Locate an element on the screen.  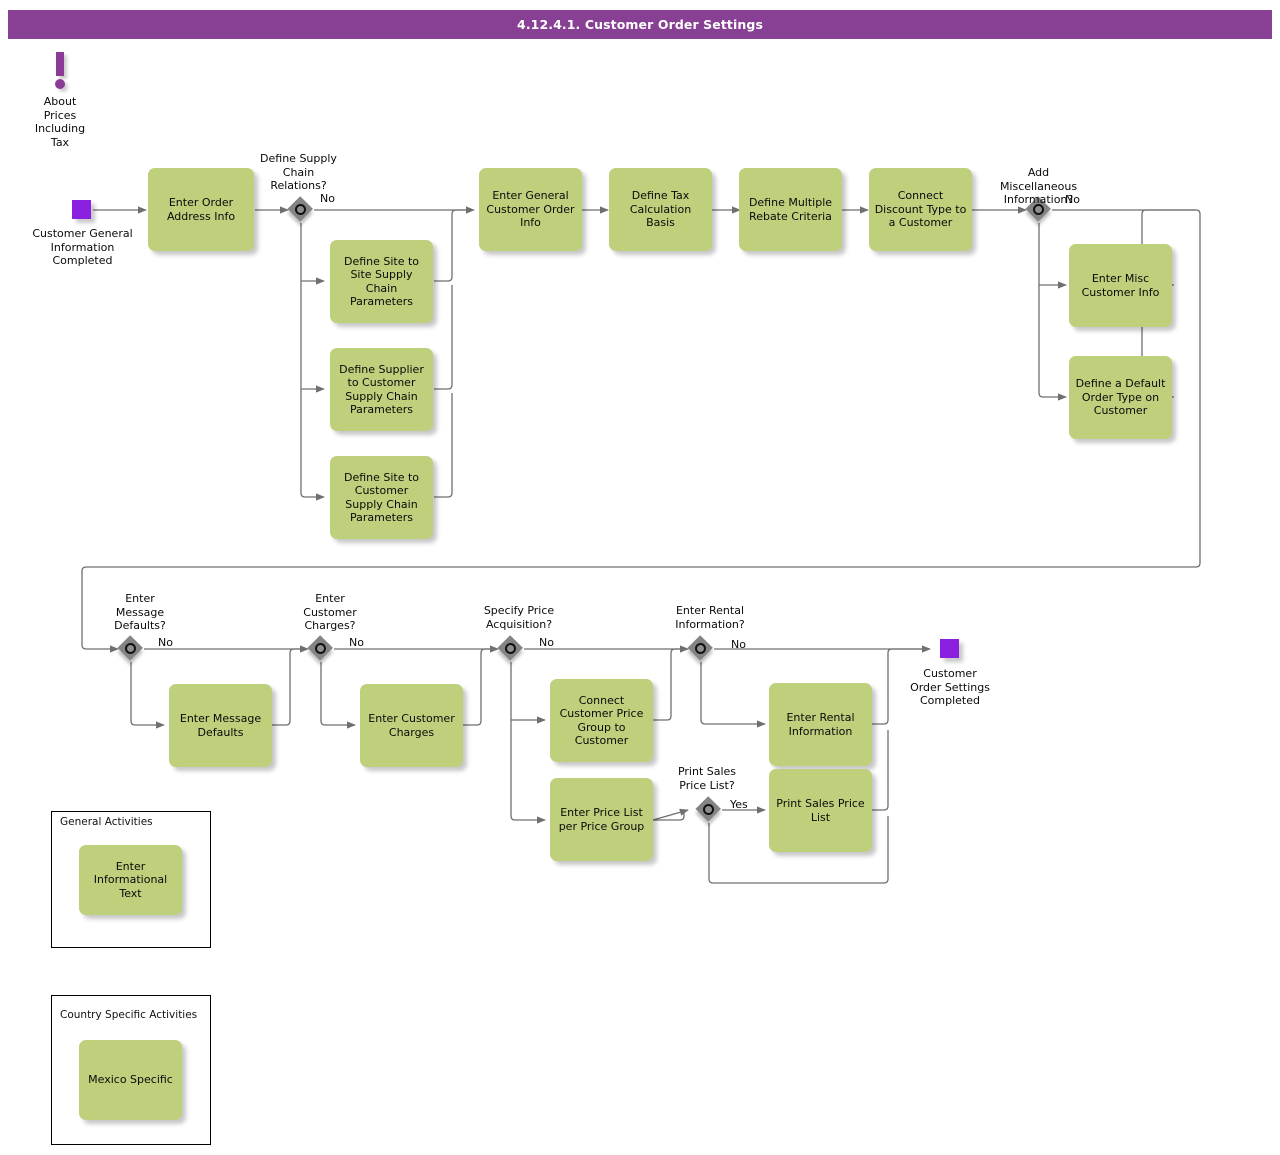
legend-general-activities-title: General Activities is located at coordinates (106, 822).